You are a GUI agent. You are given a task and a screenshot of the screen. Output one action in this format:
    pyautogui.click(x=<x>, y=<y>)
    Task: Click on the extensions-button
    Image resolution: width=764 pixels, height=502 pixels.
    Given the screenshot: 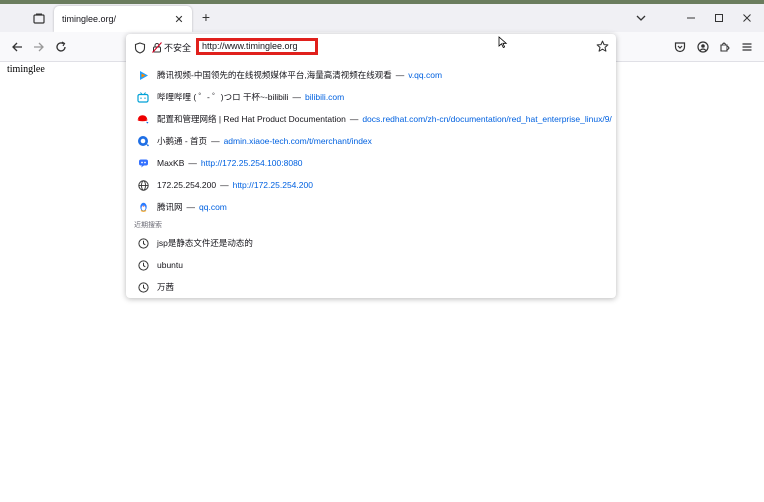 What is the action you would take?
    pyautogui.click(x=725, y=47)
    